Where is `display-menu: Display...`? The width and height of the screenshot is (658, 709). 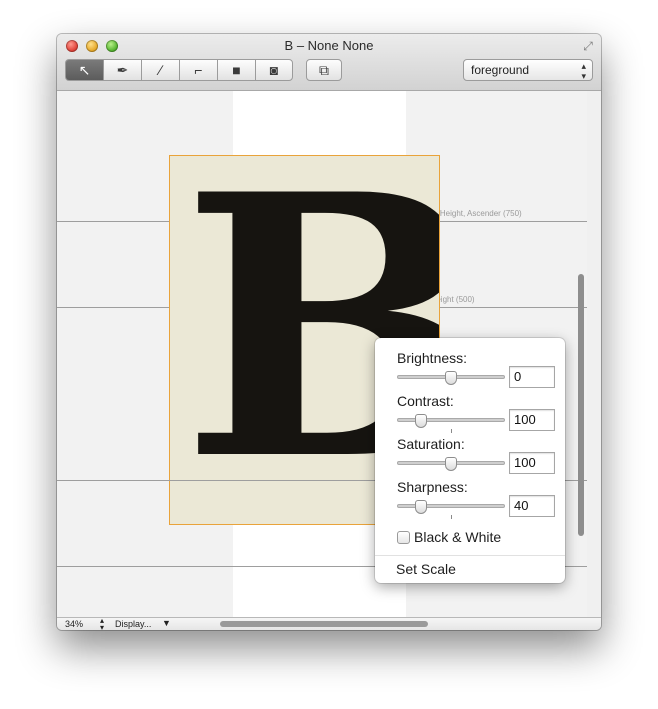
display-menu: Display... is located at coordinates (133, 624).